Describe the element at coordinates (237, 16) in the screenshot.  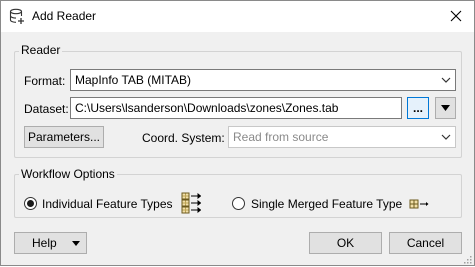
I see `title-bar: Add Reader` at that location.